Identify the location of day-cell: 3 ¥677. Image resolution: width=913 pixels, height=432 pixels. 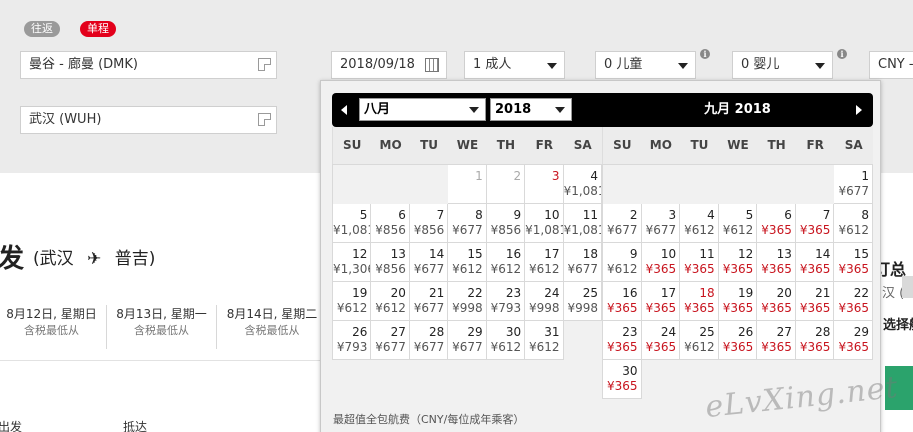
(661, 223).